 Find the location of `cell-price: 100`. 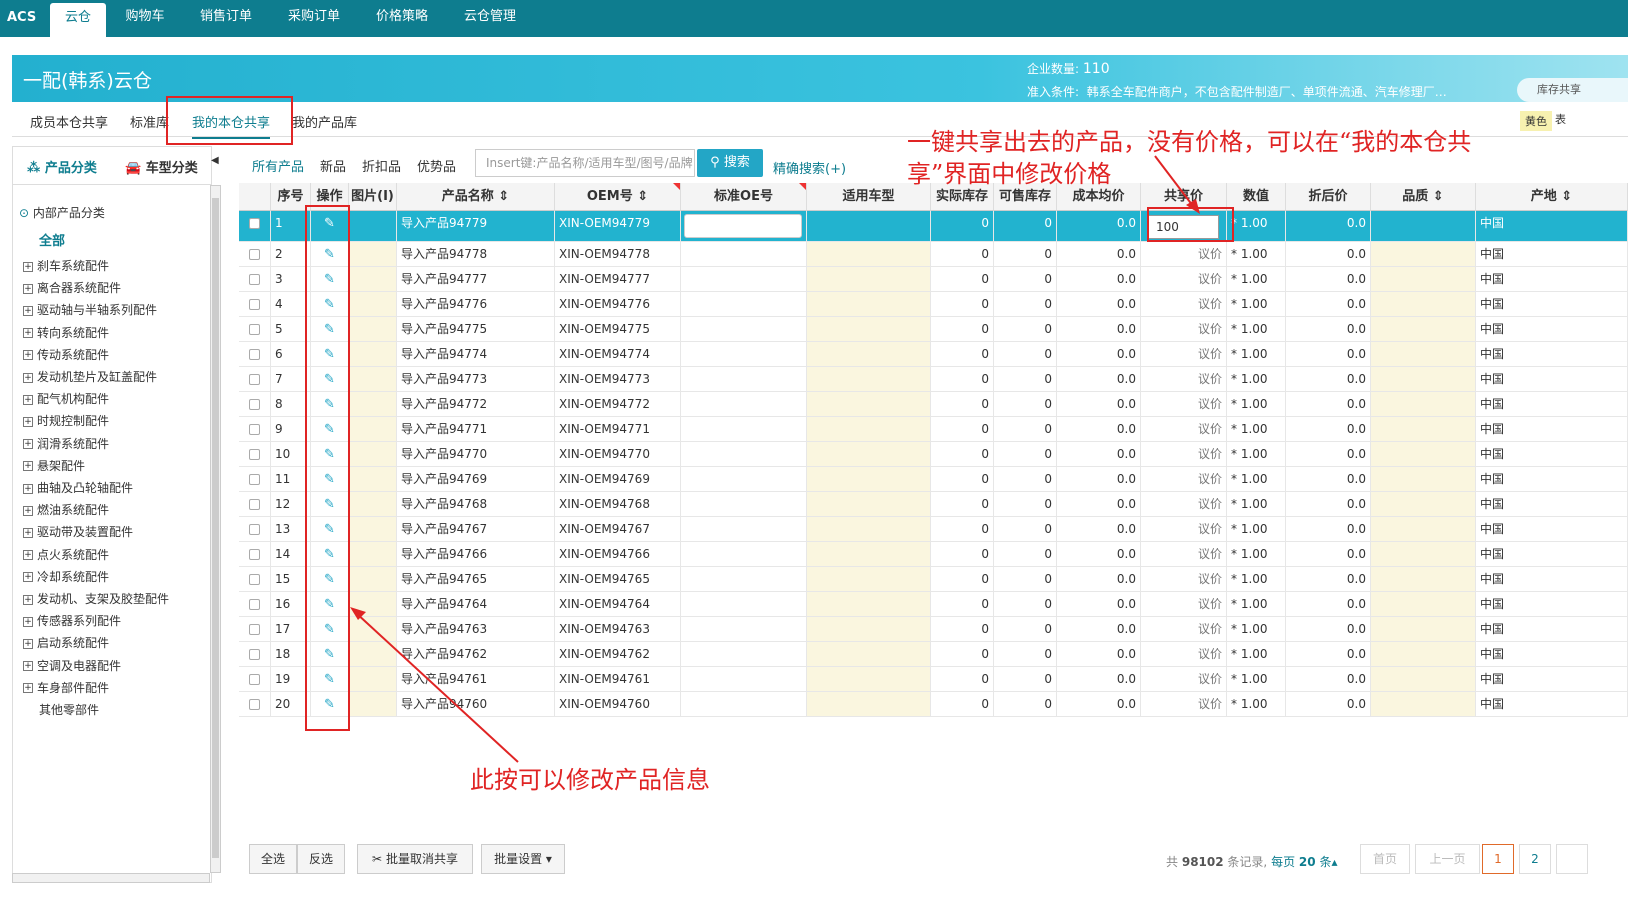

cell-price: 100 is located at coordinates (1184, 226).